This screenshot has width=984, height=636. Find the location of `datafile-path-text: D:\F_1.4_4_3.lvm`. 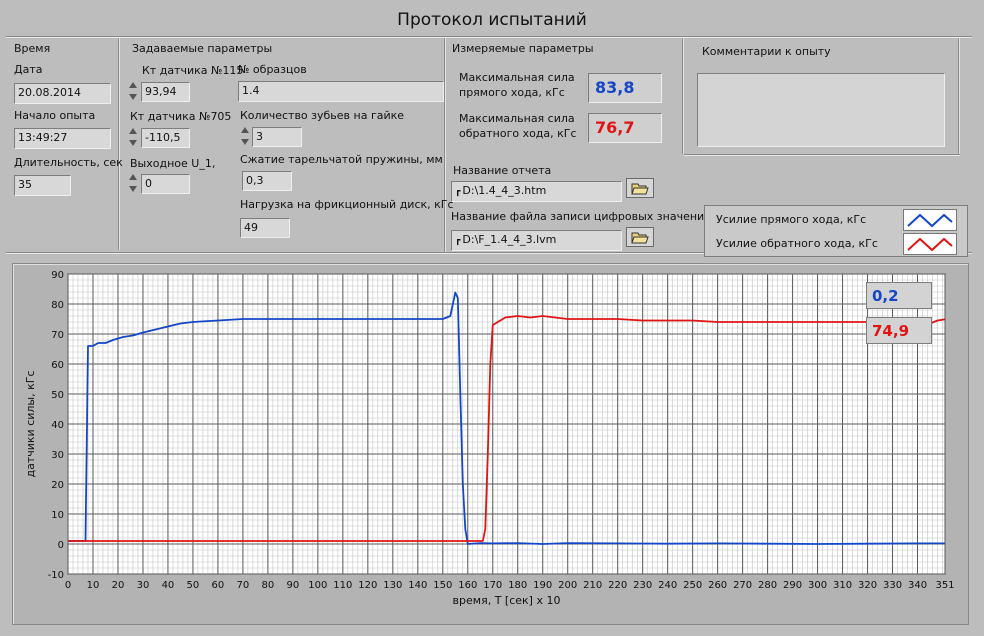

datafile-path-text: D:\F_1.4_4_3.lvm is located at coordinates (509, 239).